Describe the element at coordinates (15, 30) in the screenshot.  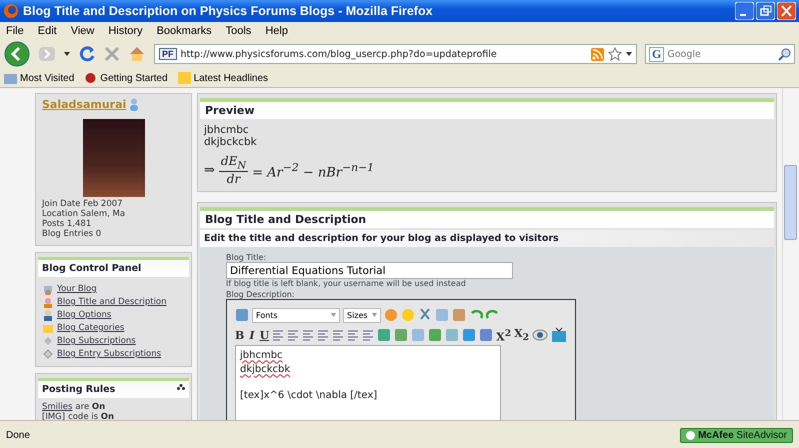
I see `menu-item: File` at that location.